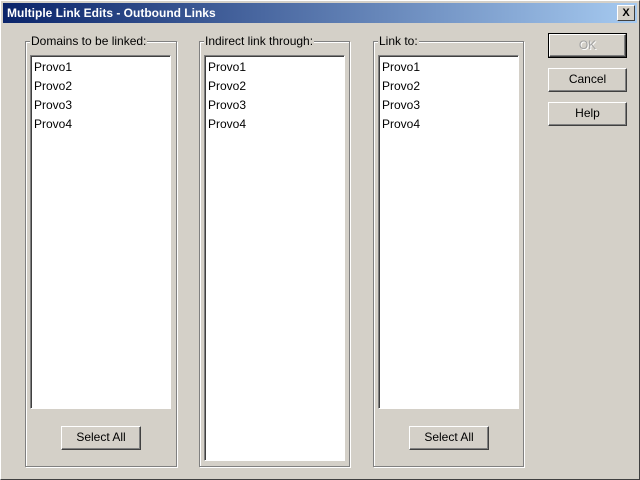 The width and height of the screenshot is (640, 480). What do you see at coordinates (587, 80) in the screenshot?
I see `cancel-button: Cancel` at bounding box center [587, 80].